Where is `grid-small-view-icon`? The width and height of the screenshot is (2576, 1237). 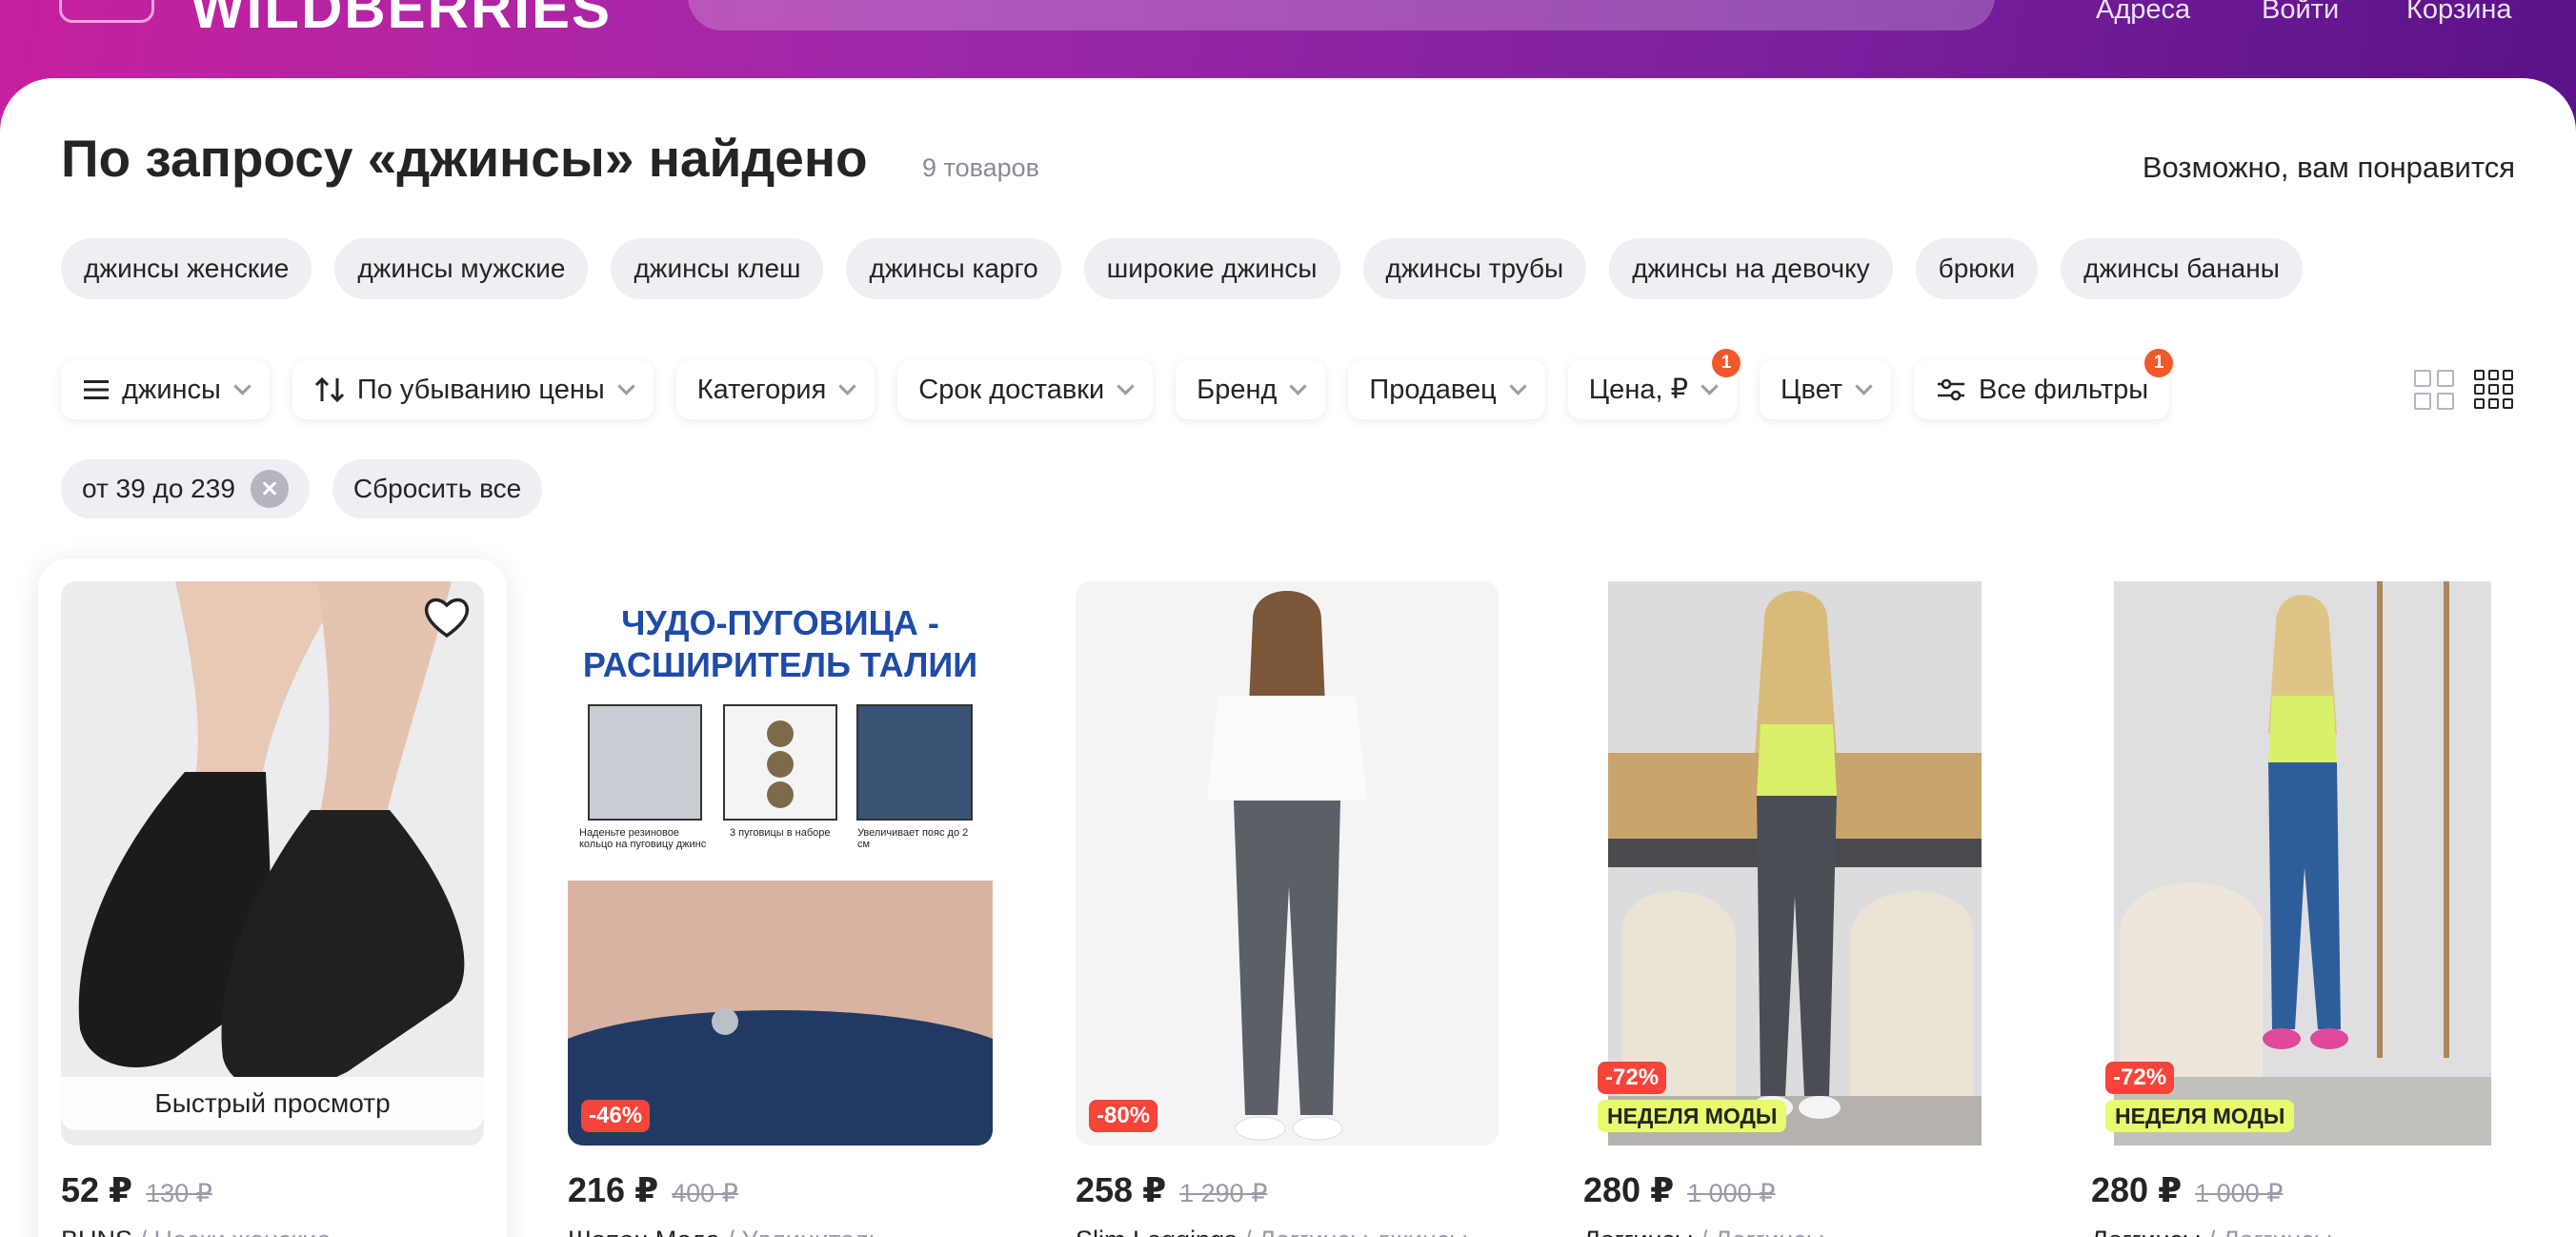
grid-small-view-icon is located at coordinates (2493, 389).